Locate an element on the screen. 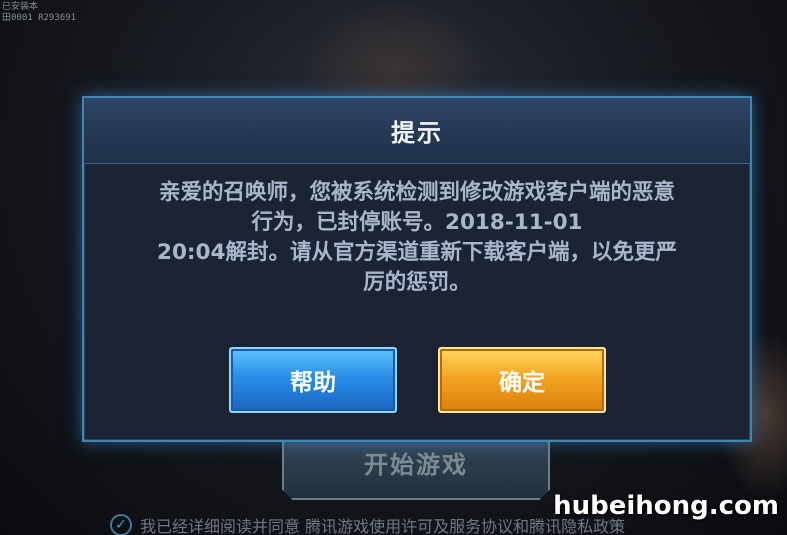 This screenshot has height=535, width=787. help-button: 帮助 is located at coordinates (313, 380).